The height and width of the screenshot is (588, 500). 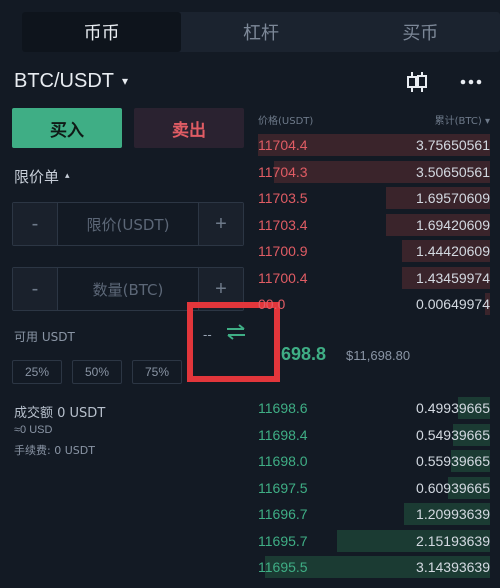 I want to click on amount-stepper: - 数量(BTC) +, so click(x=128, y=289).